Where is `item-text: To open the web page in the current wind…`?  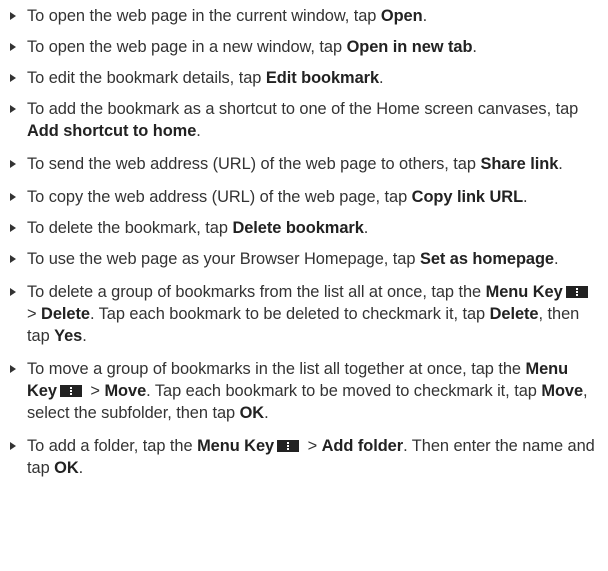
item-text: To open the web page in the current wind… is located at coordinates (204, 16).